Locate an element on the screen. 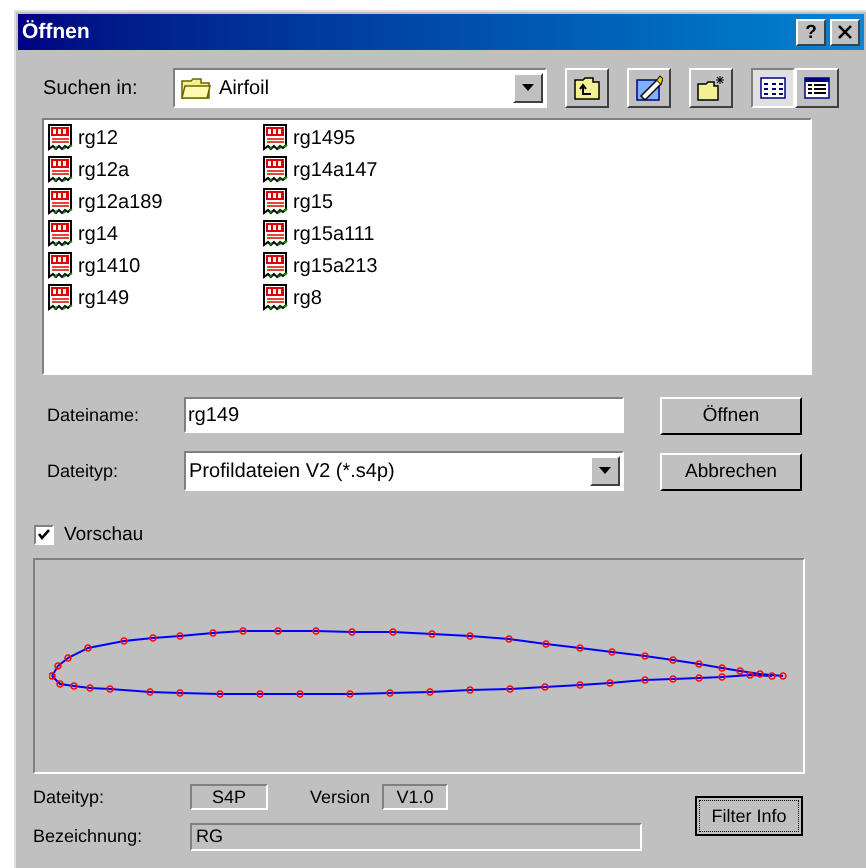  file-name: rg1495 is located at coordinates (324, 138).